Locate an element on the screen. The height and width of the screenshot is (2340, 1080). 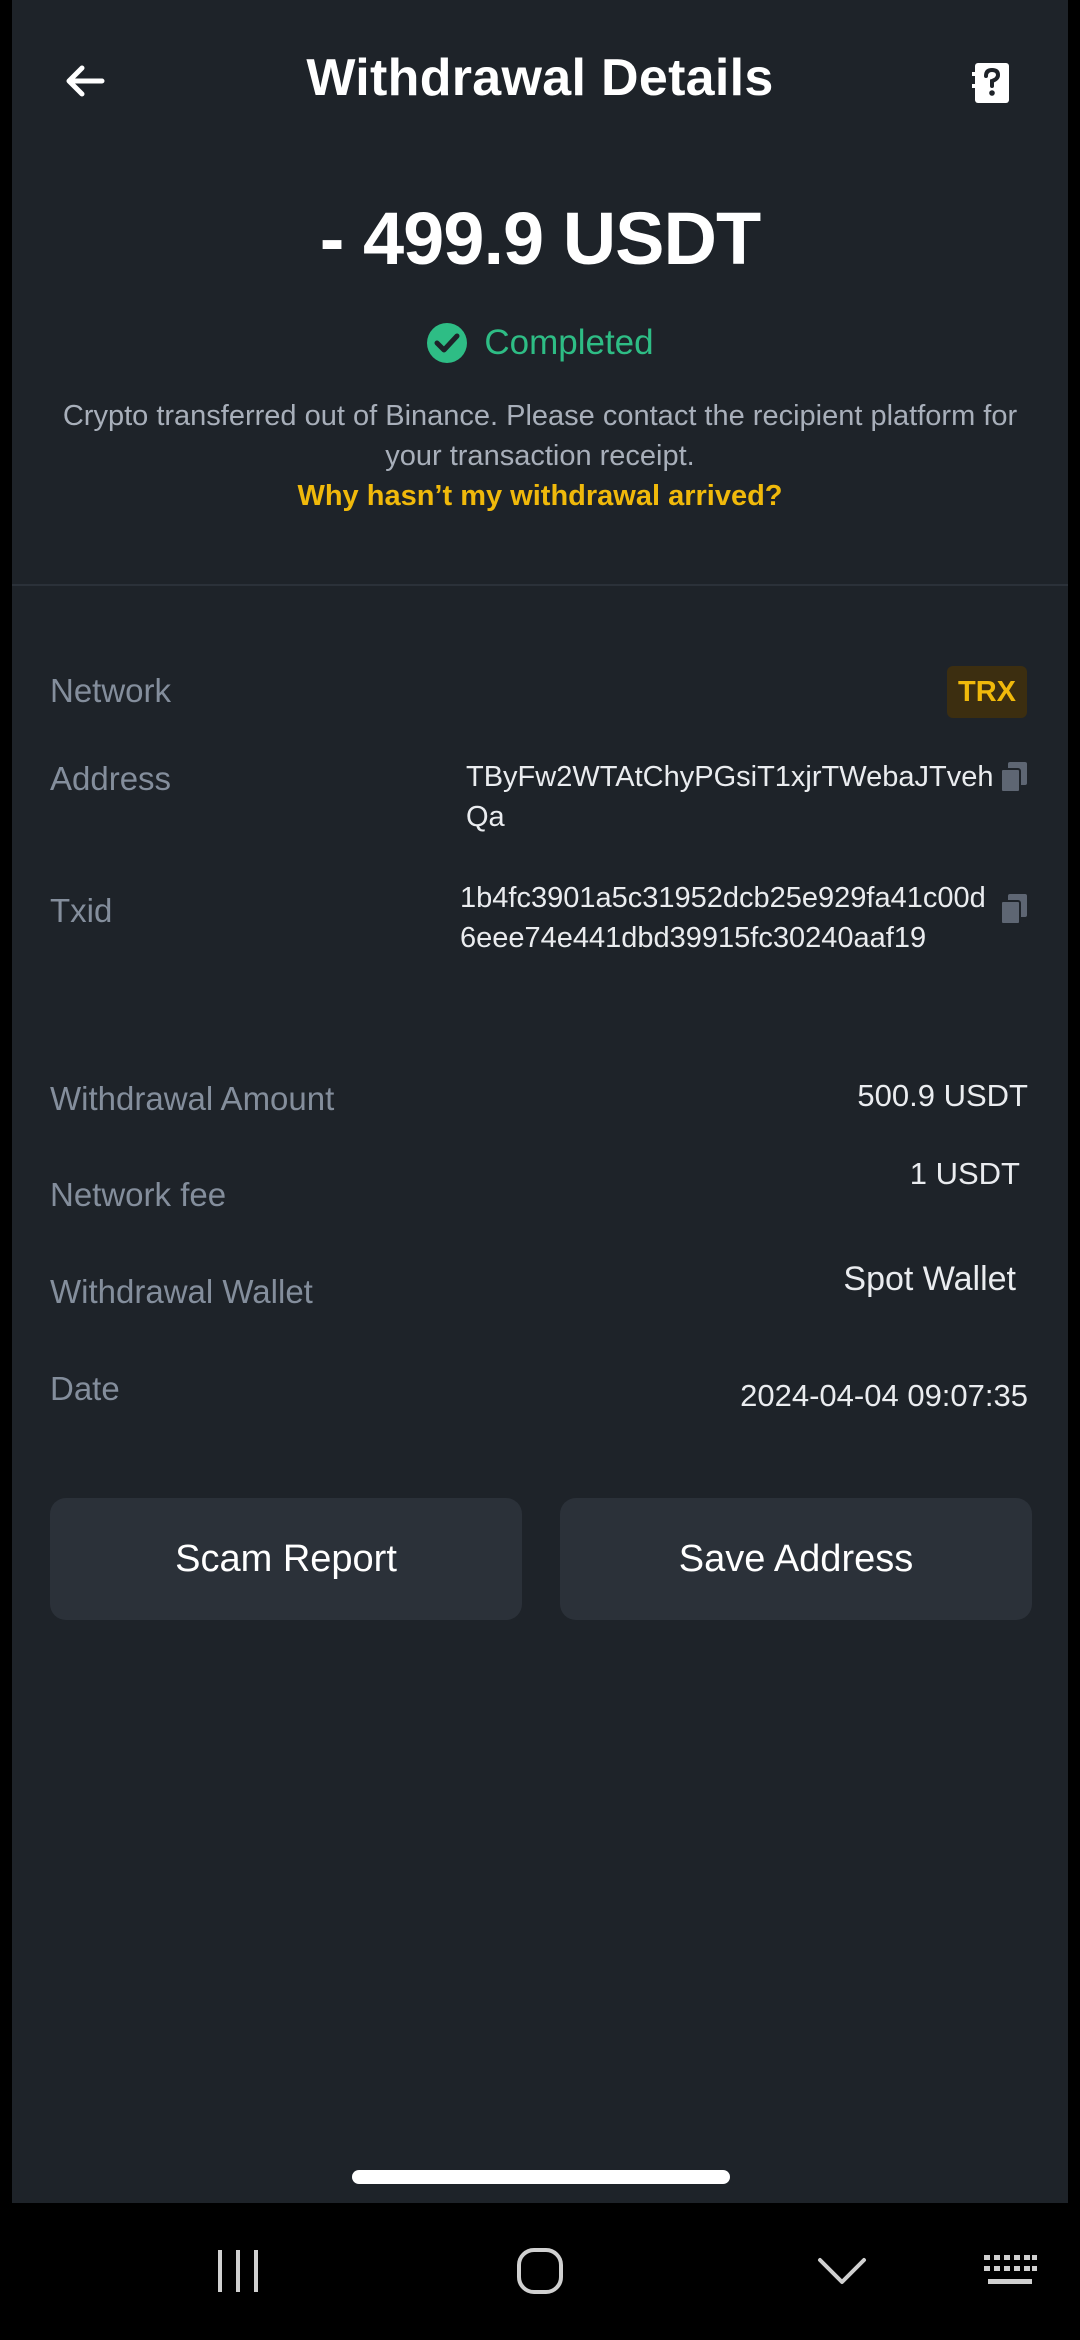
withdrawal-help-link: Why hasn’t my withdrawal arrived? is located at coordinates (540, 496).